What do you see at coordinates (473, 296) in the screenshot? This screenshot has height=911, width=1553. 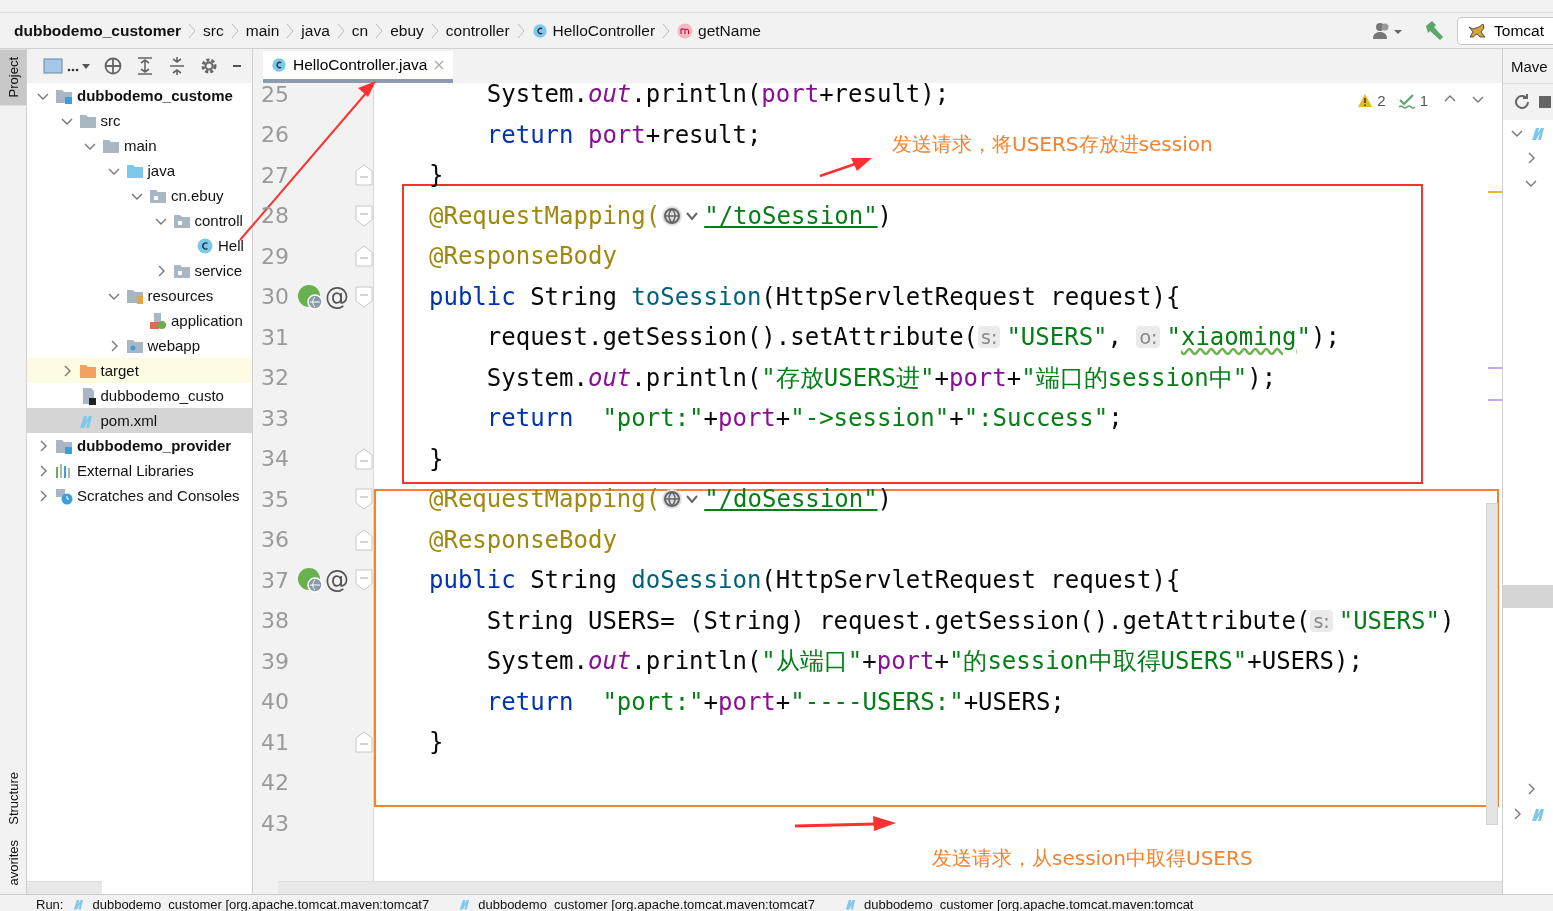 I see `keyword: public` at bounding box center [473, 296].